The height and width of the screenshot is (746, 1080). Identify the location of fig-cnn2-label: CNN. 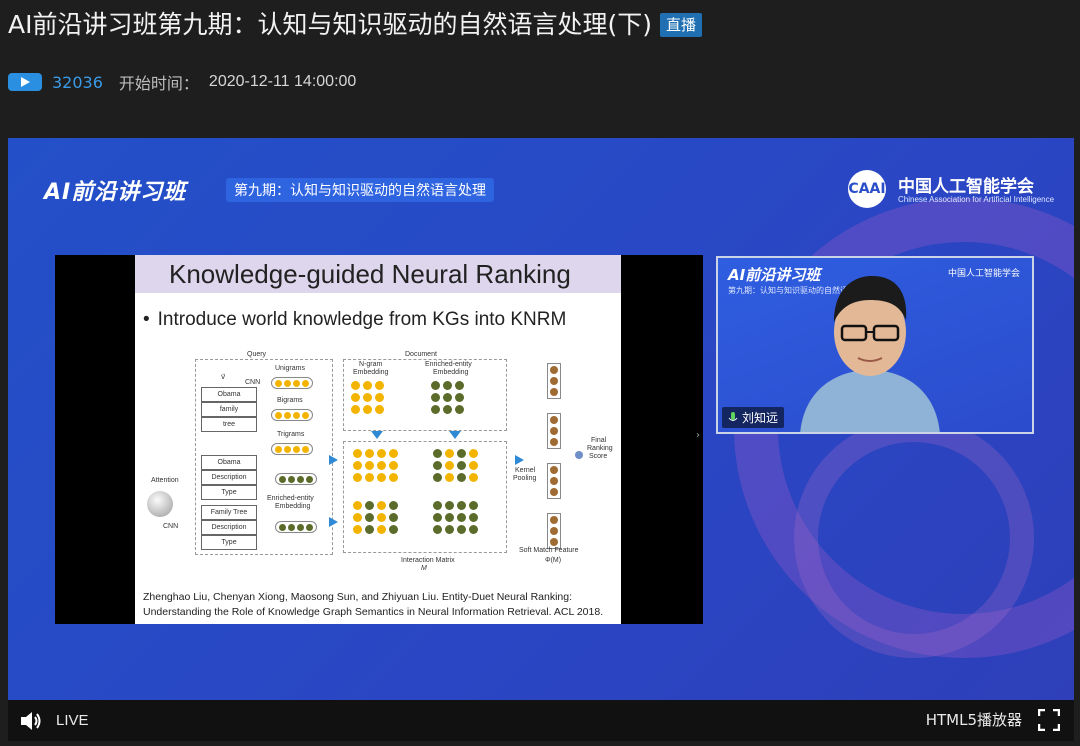
(171, 526).